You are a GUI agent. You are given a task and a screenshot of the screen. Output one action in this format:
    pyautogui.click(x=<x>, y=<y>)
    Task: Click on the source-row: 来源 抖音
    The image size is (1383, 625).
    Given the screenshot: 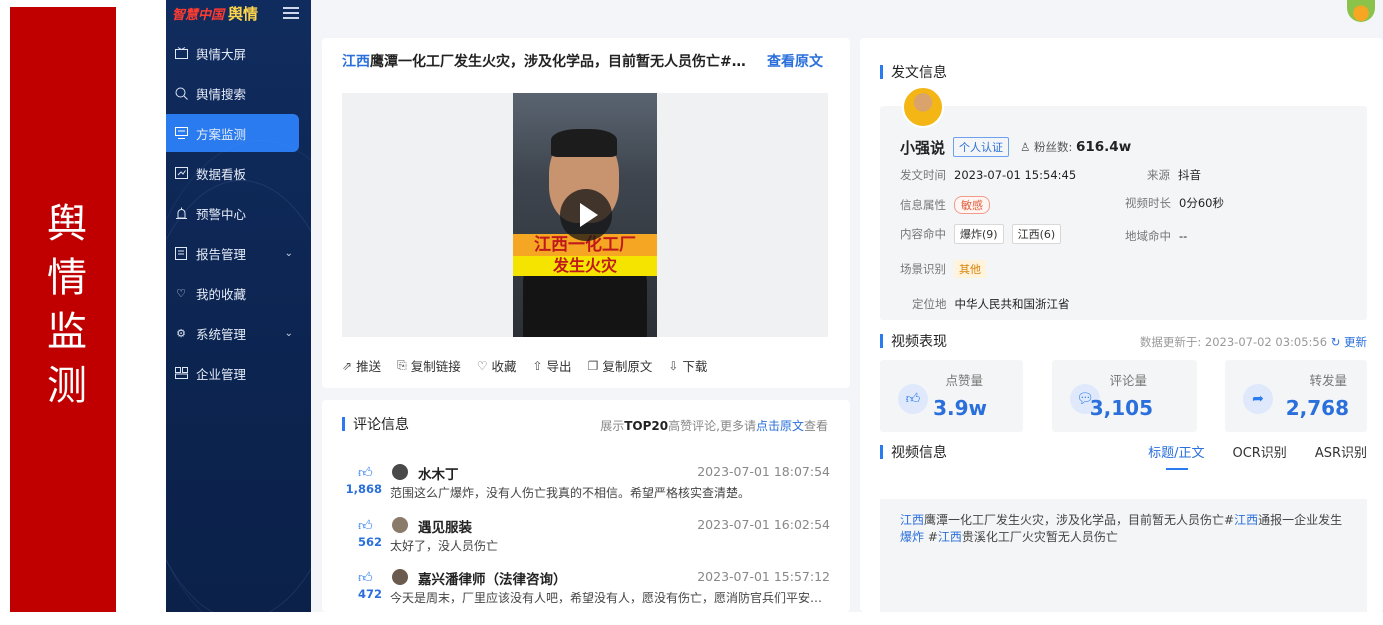 What is the action you would take?
    pyautogui.click(x=1174, y=175)
    